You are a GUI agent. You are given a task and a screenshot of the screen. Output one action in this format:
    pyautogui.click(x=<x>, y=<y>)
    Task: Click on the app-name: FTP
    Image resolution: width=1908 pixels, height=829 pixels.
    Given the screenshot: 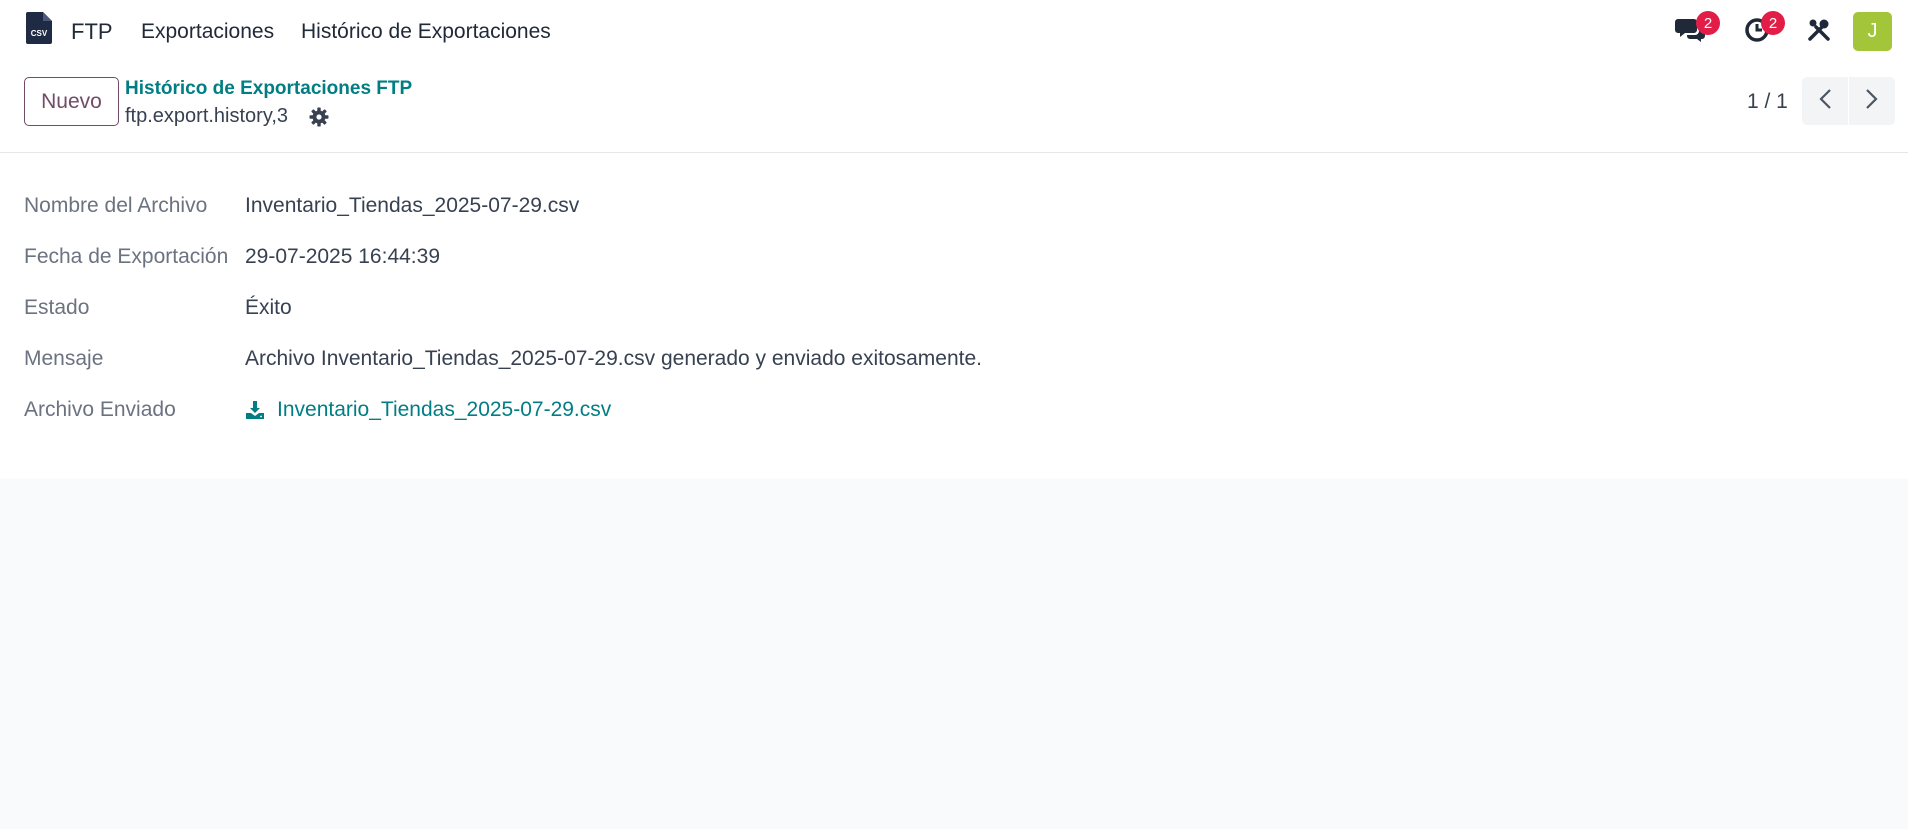 What is the action you would take?
    pyautogui.click(x=92, y=32)
    